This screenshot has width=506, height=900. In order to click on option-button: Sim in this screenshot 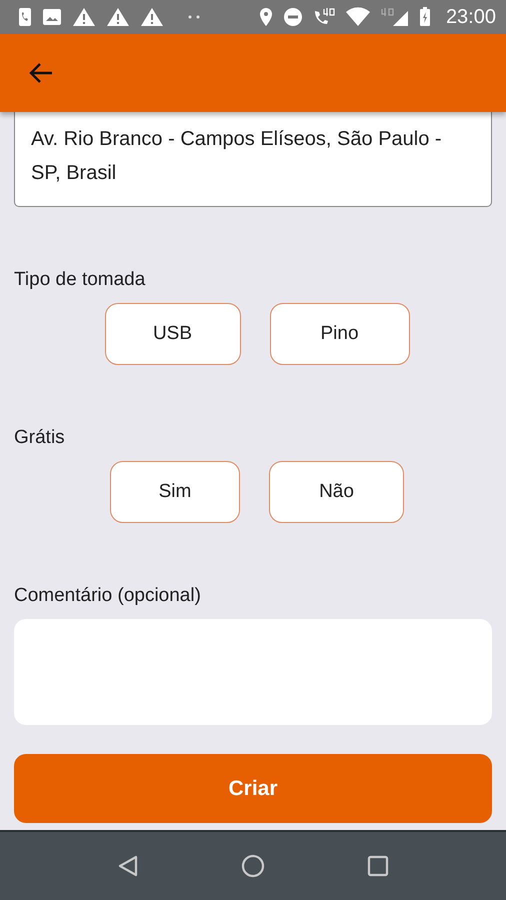, I will do `click(175, 492)`.